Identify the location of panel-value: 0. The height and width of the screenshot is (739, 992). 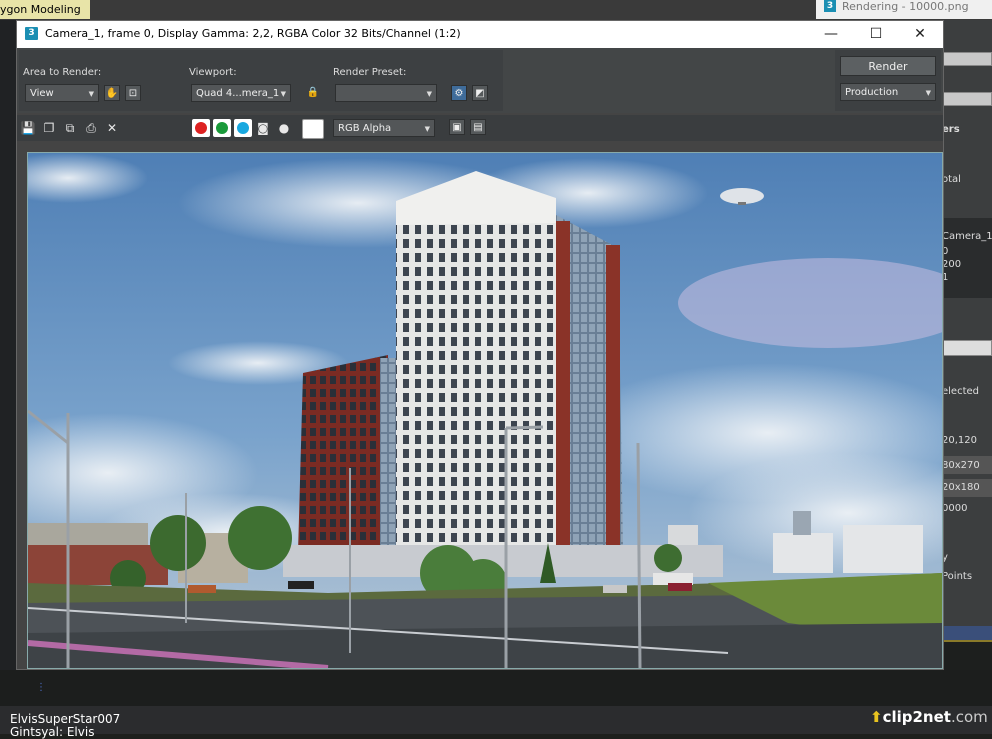
(945, 251).